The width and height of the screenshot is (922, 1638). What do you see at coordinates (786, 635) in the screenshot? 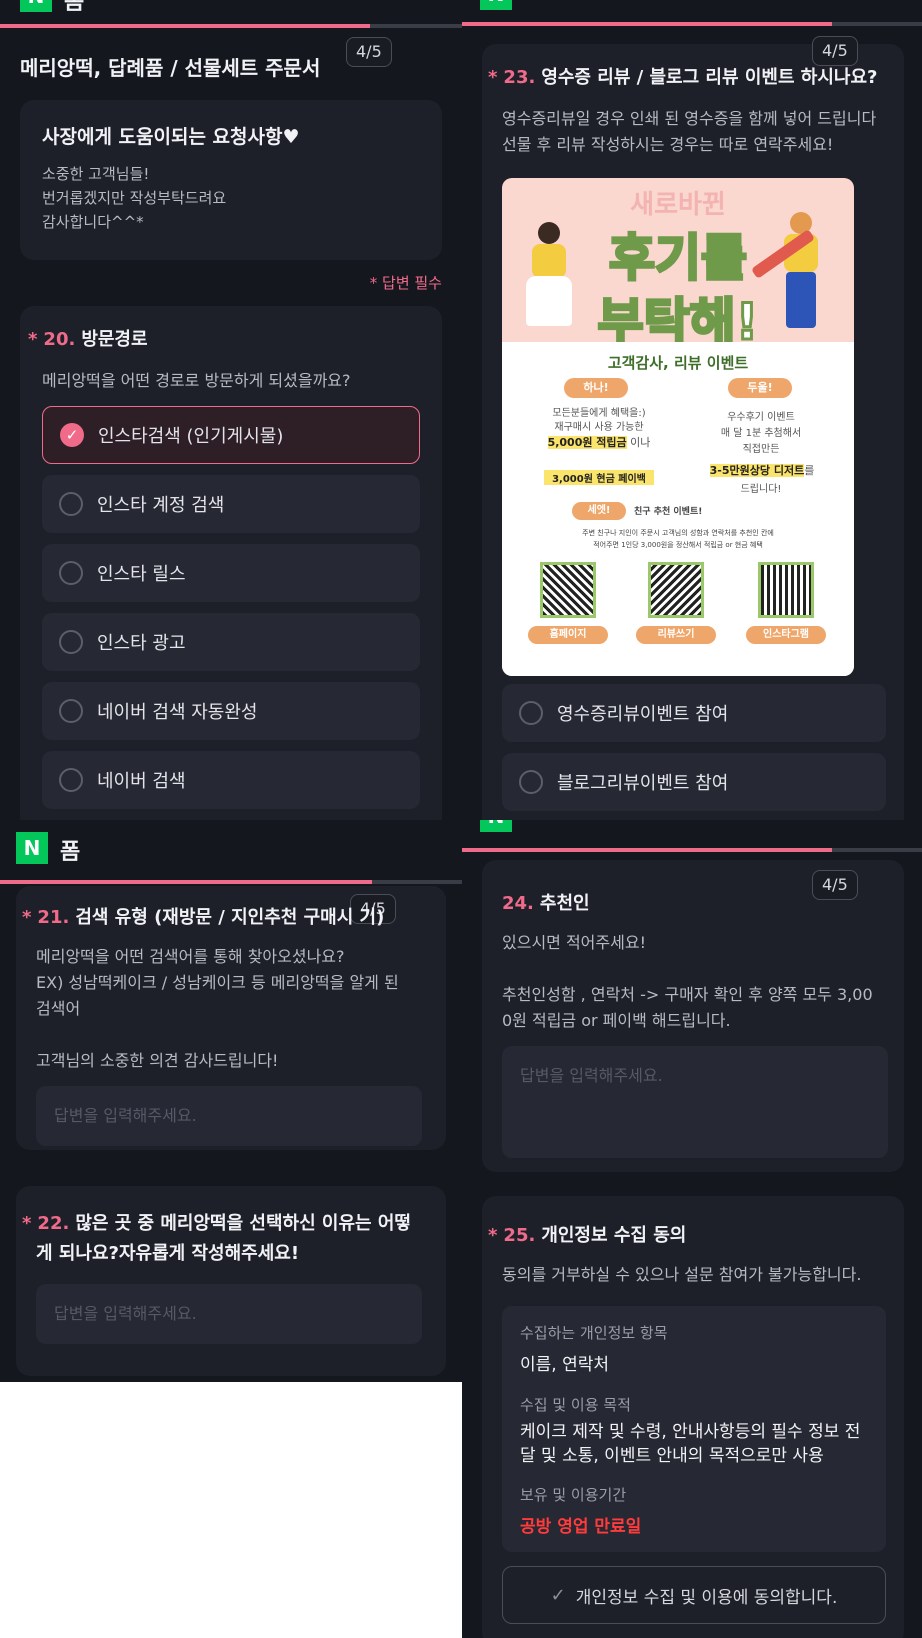
I see `qr-label-instagram: 인스타그램` at bounding box center [786, 635].